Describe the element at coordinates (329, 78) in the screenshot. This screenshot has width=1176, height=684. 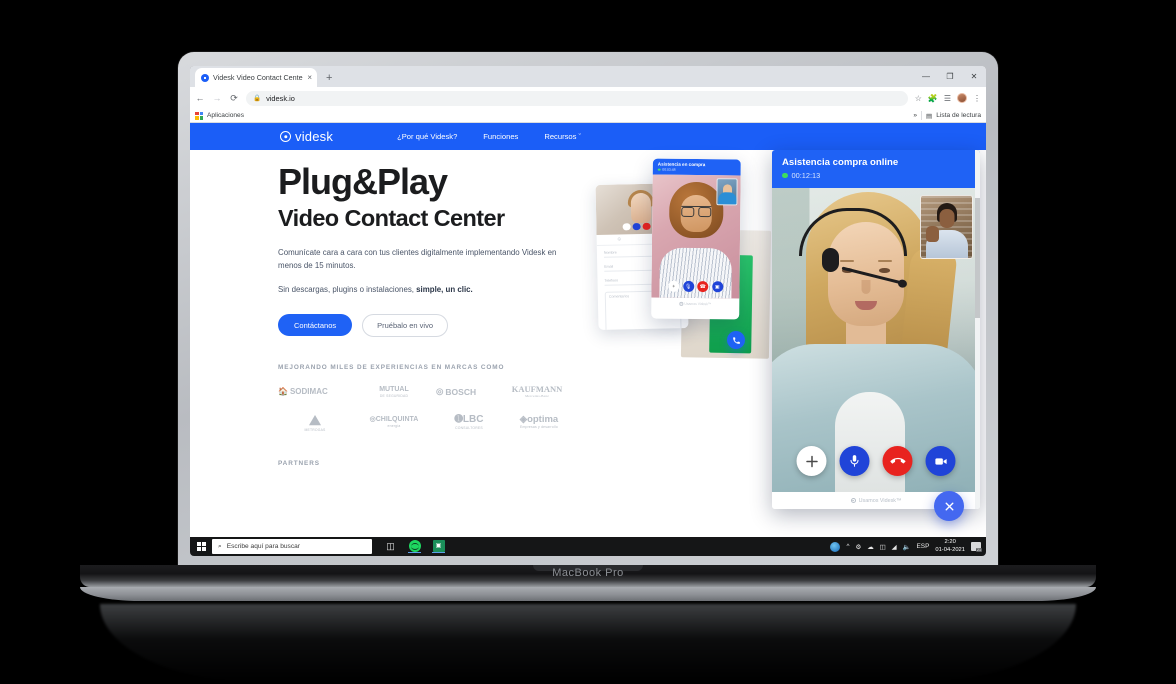
I see `new-tab-button: +` at that location.